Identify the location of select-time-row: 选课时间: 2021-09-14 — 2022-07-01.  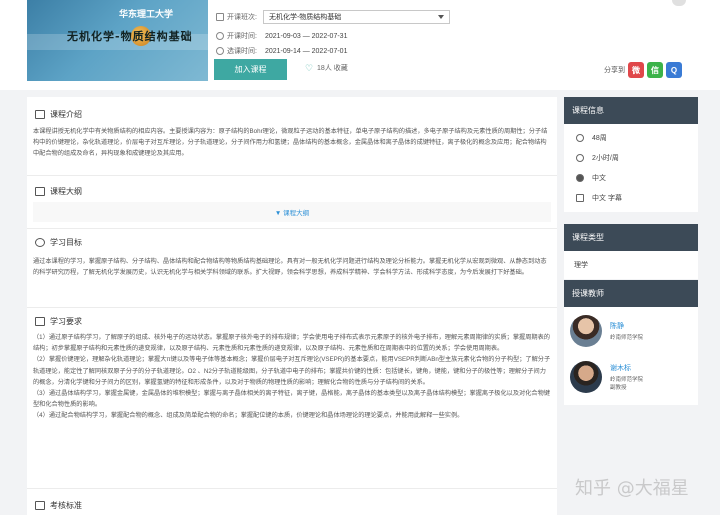
(281, 51).